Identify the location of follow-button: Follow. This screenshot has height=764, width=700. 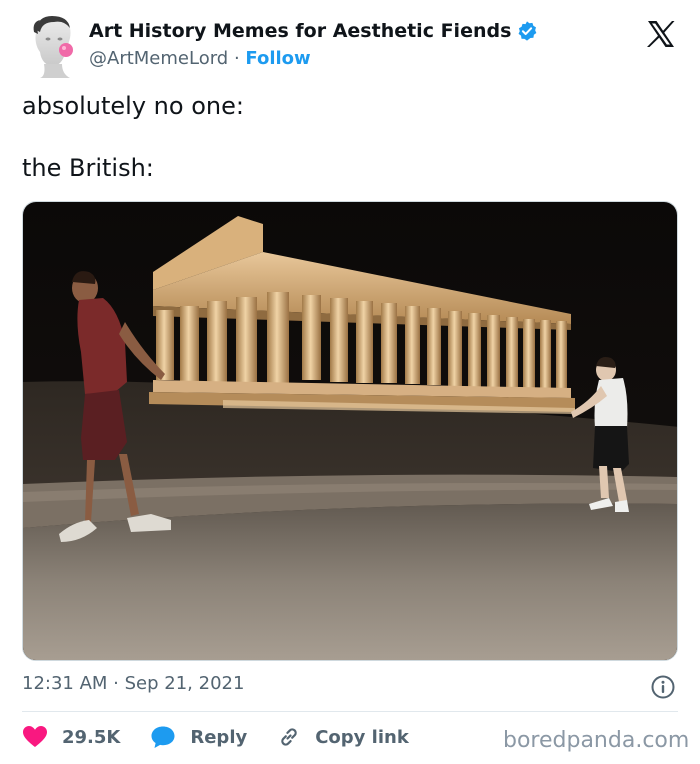
(277, 58).